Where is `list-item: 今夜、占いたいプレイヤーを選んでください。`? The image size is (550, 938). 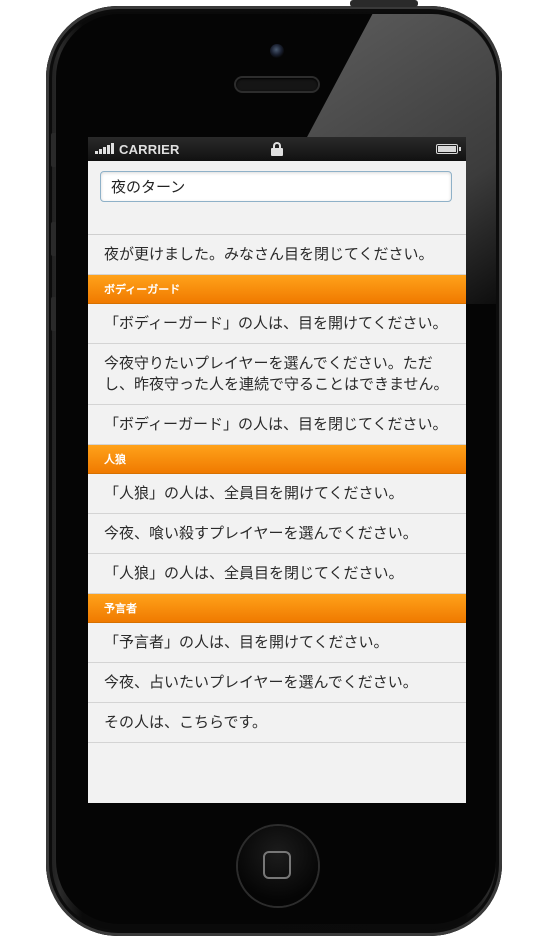 list-item: 今夜、占いたいプレイヤーを選んでください。 is located at coordinates (277, 683).